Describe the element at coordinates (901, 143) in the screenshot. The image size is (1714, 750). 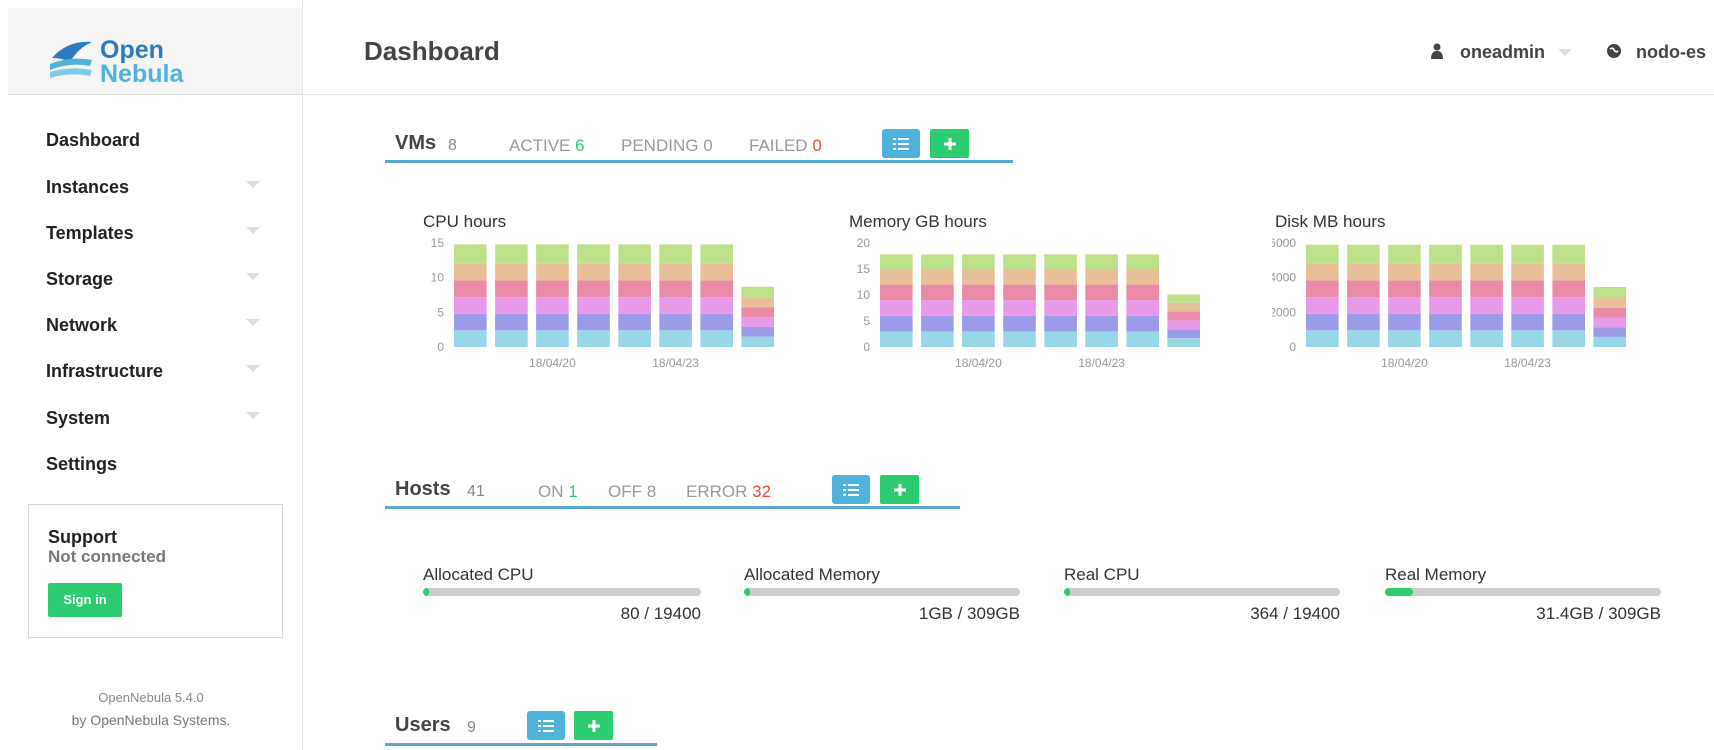
I see `vms-list-button` at that location.